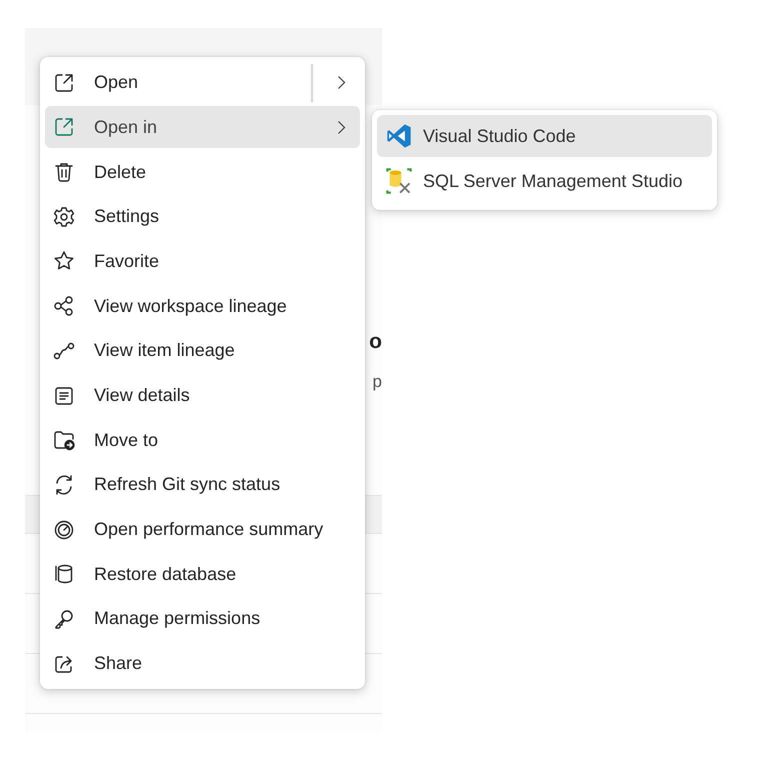  What do you see at coordinates (544, 181) in the screenshot?
I see `submenu-item: SQL Server Management Studio` at bounding box center [544, 181].